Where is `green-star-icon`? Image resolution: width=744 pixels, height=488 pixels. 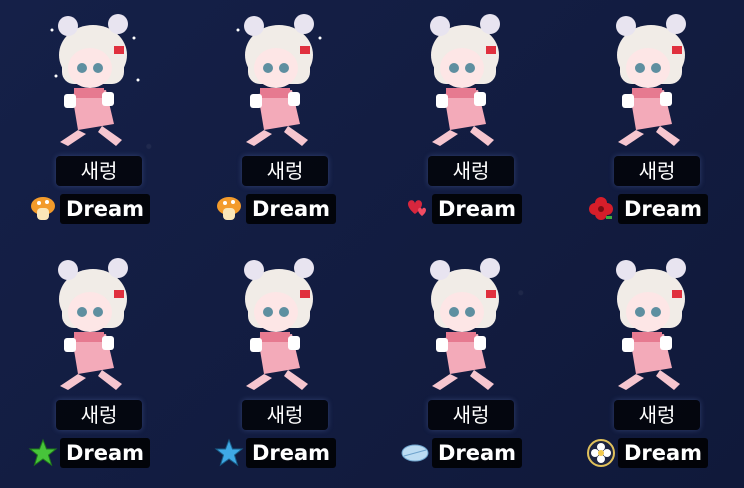
green-star-icon is located at coordinates (43, 452).